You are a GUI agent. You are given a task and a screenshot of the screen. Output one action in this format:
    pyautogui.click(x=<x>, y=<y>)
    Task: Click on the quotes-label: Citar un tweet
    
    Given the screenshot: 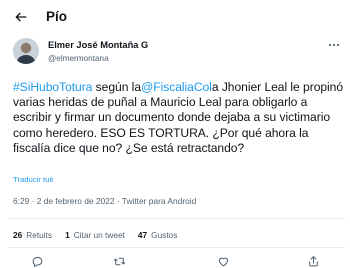 What is the action you would take?
    pyautogui.click(x=99, y=235)
    